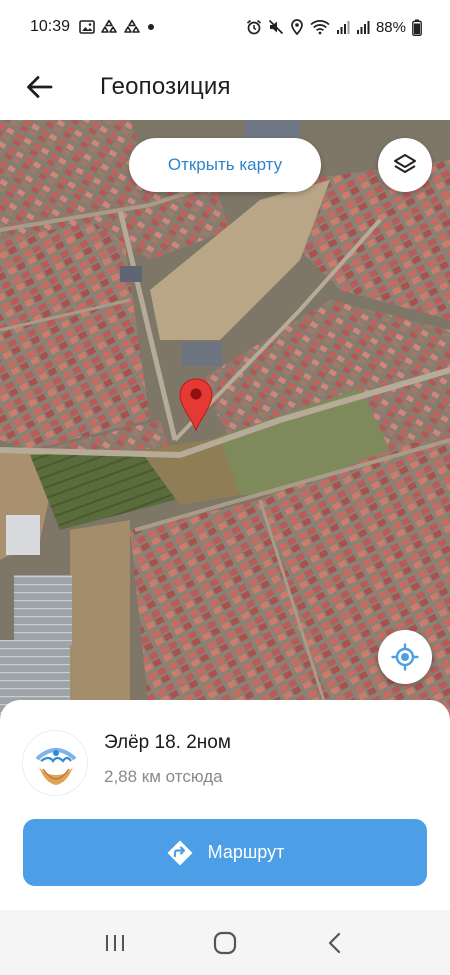 This screenshot has height=975, width=450. I want to click on arrow-left-icon, so click(40, 87).